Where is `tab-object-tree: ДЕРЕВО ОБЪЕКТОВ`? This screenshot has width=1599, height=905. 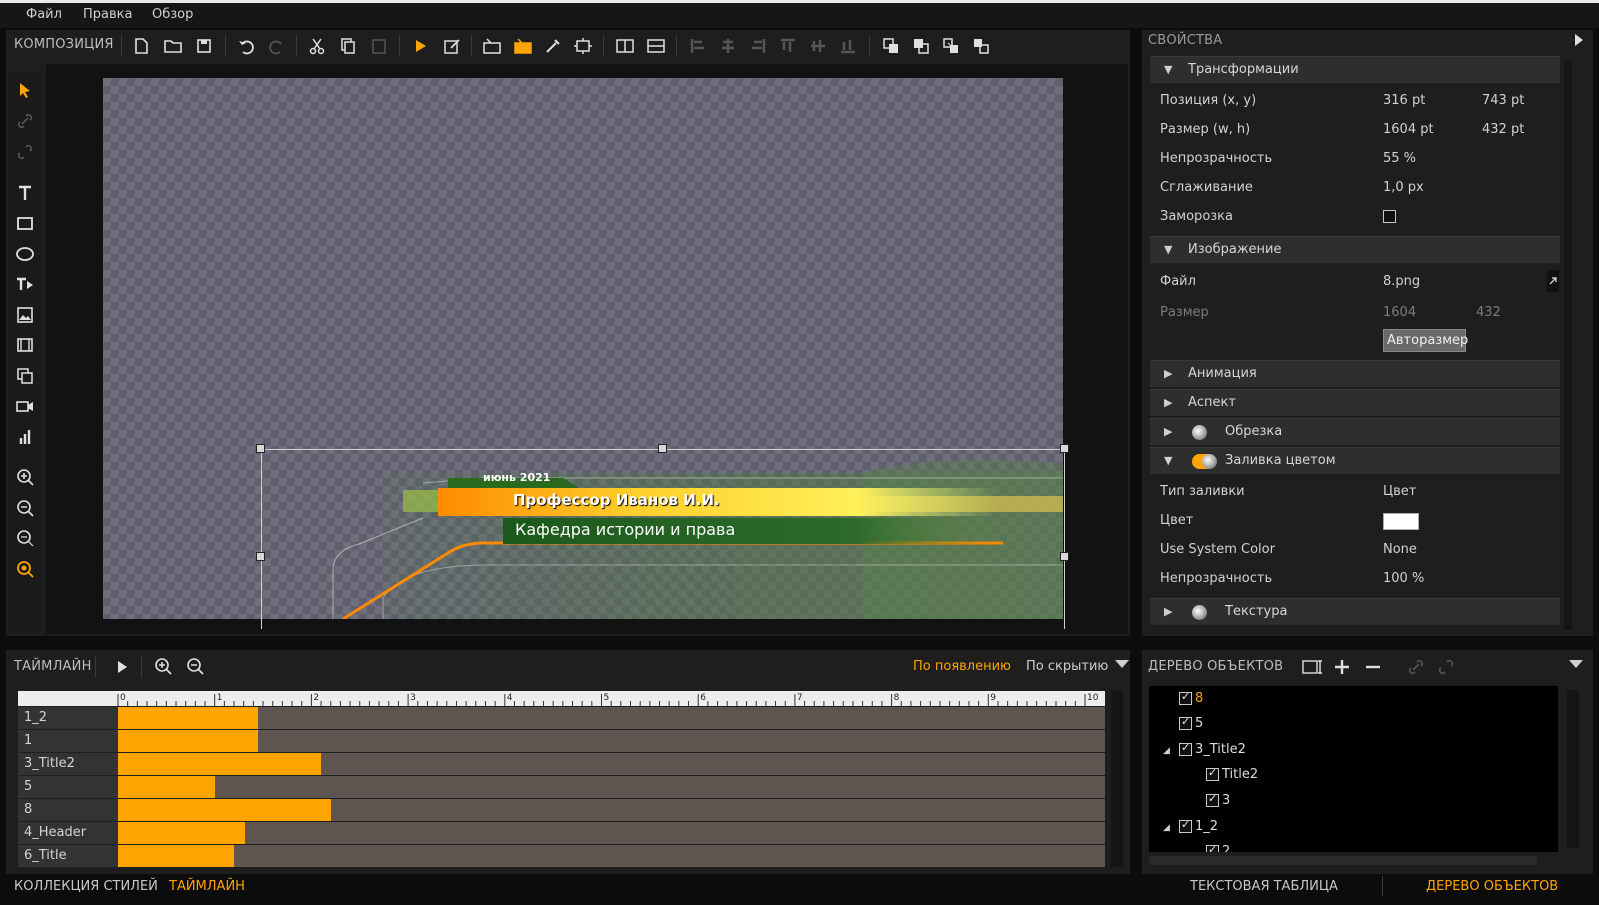
tab-object-tree: ДЕРЕВО ОБЪЕКТОВ is located at coordinates (1492, 886).